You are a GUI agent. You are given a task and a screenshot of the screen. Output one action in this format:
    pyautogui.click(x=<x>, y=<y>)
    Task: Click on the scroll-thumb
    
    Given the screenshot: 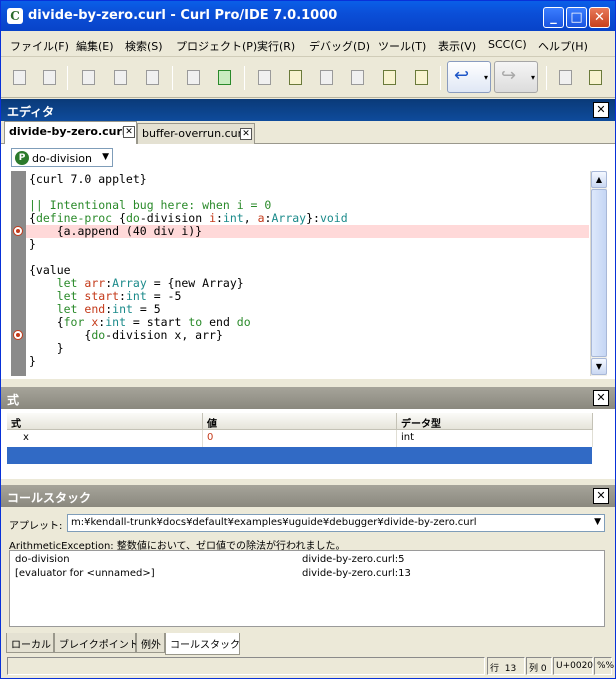 What is the action you would take?
    pyautogui.click(x=599, y=273)
    